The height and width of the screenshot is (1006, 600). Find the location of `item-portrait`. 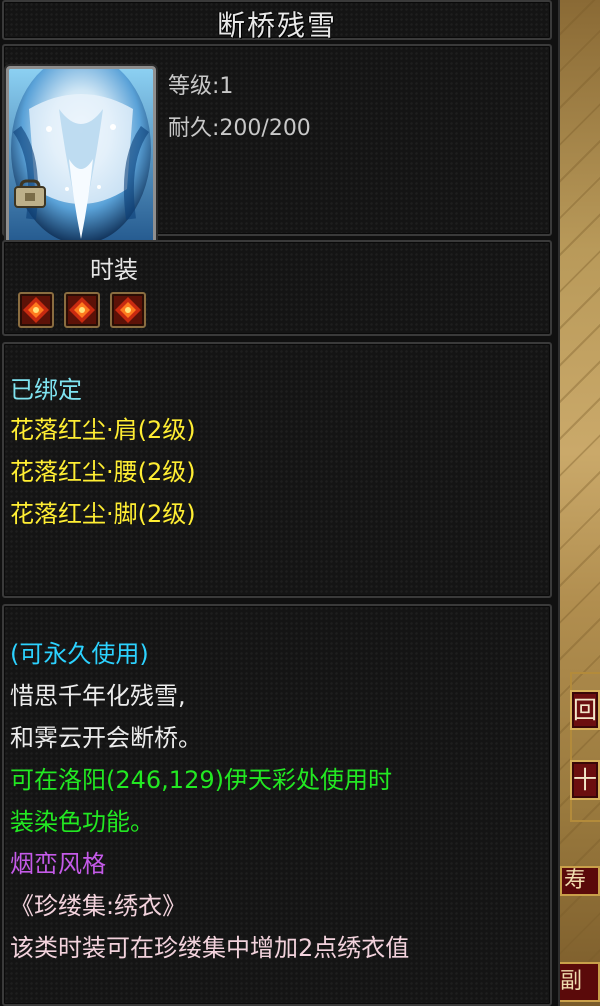

item-portrait is located at coordinates (81, 164).